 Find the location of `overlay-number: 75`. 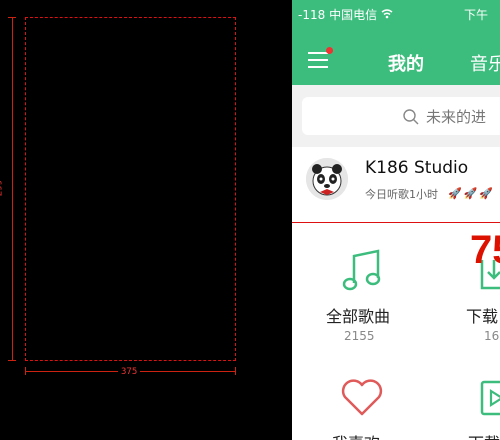

overlay-number: 75 is located at coordinates (485, 250).